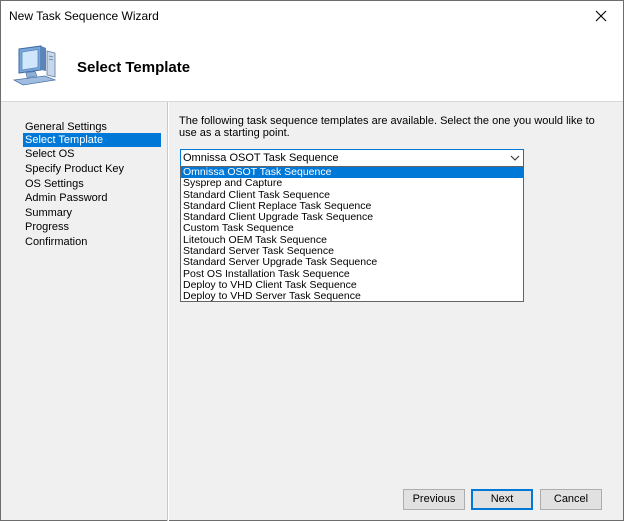 The image size is (624, 521). I want to click on close-icon, so click(601, 15).